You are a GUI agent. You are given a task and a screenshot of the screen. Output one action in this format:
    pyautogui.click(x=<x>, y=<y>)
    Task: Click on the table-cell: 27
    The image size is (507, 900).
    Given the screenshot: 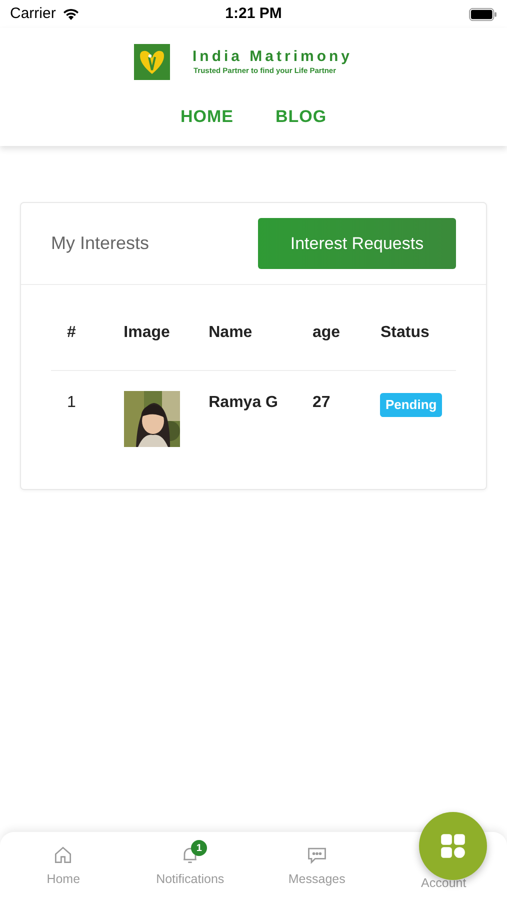 What is the action you would take?
    pyautogui.click(x=321, y=402)
    